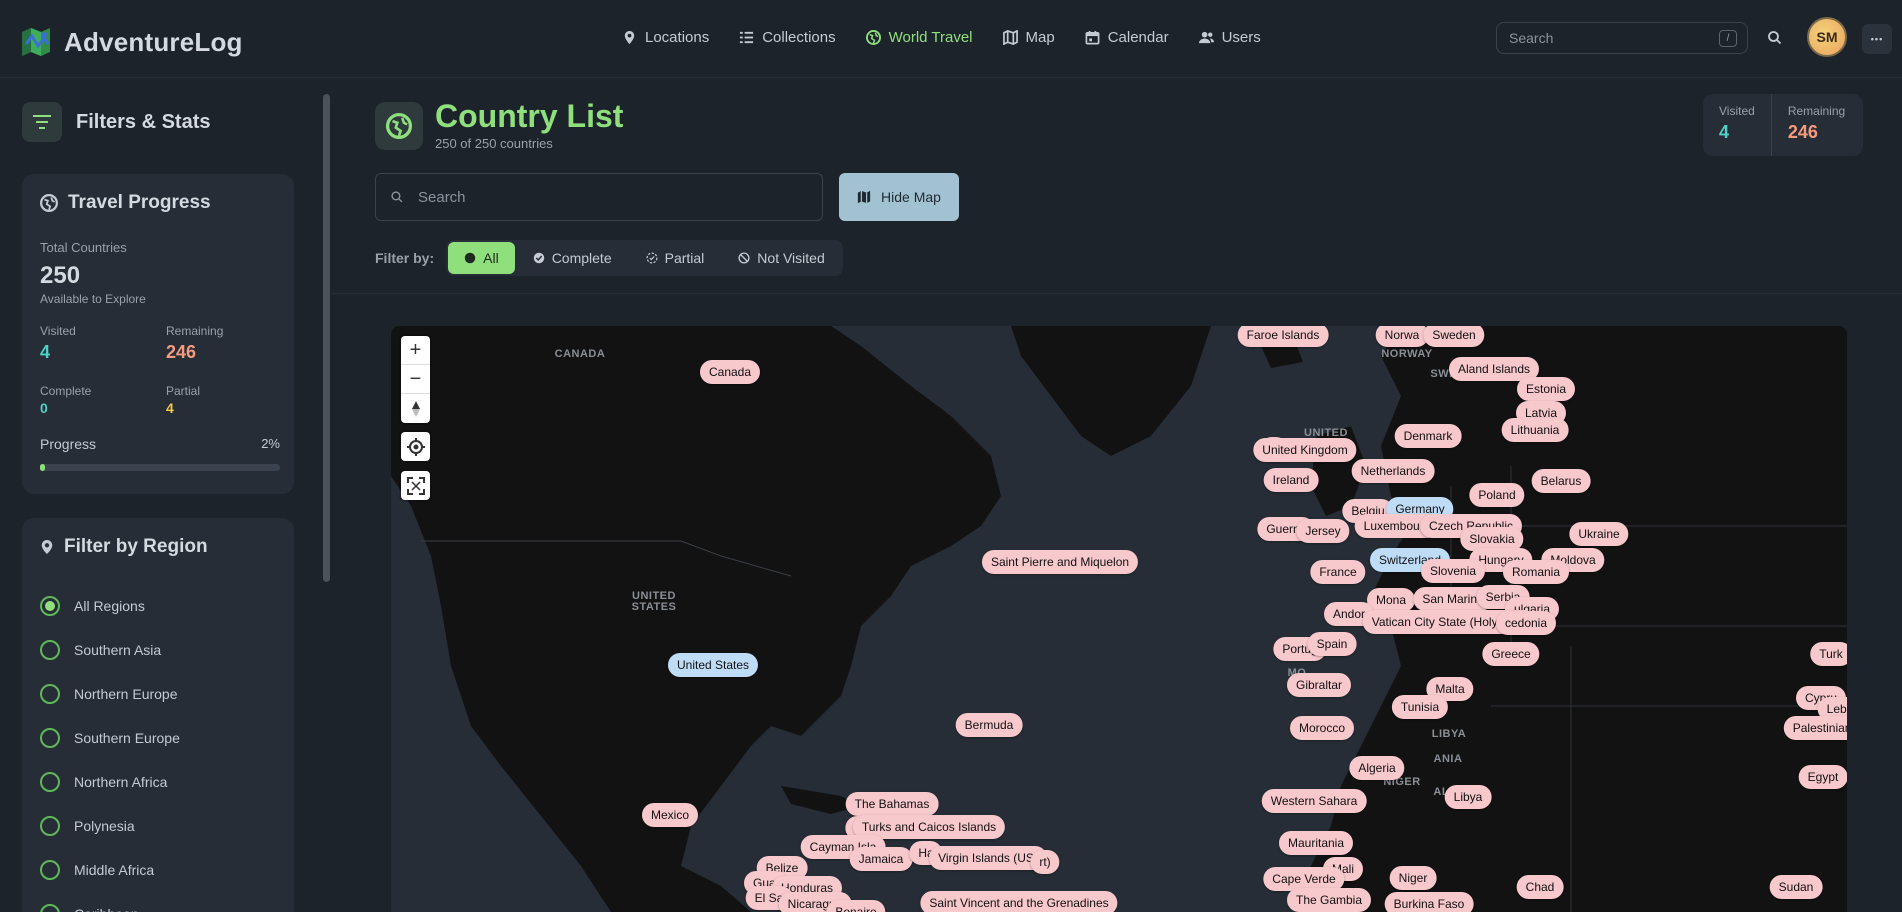 Image resolution: width=1902 pixels, height=912 pixels. Describe the element at coordinates (1796, 887) in the screenshot. I see `country-pin: Sudan` at that location.